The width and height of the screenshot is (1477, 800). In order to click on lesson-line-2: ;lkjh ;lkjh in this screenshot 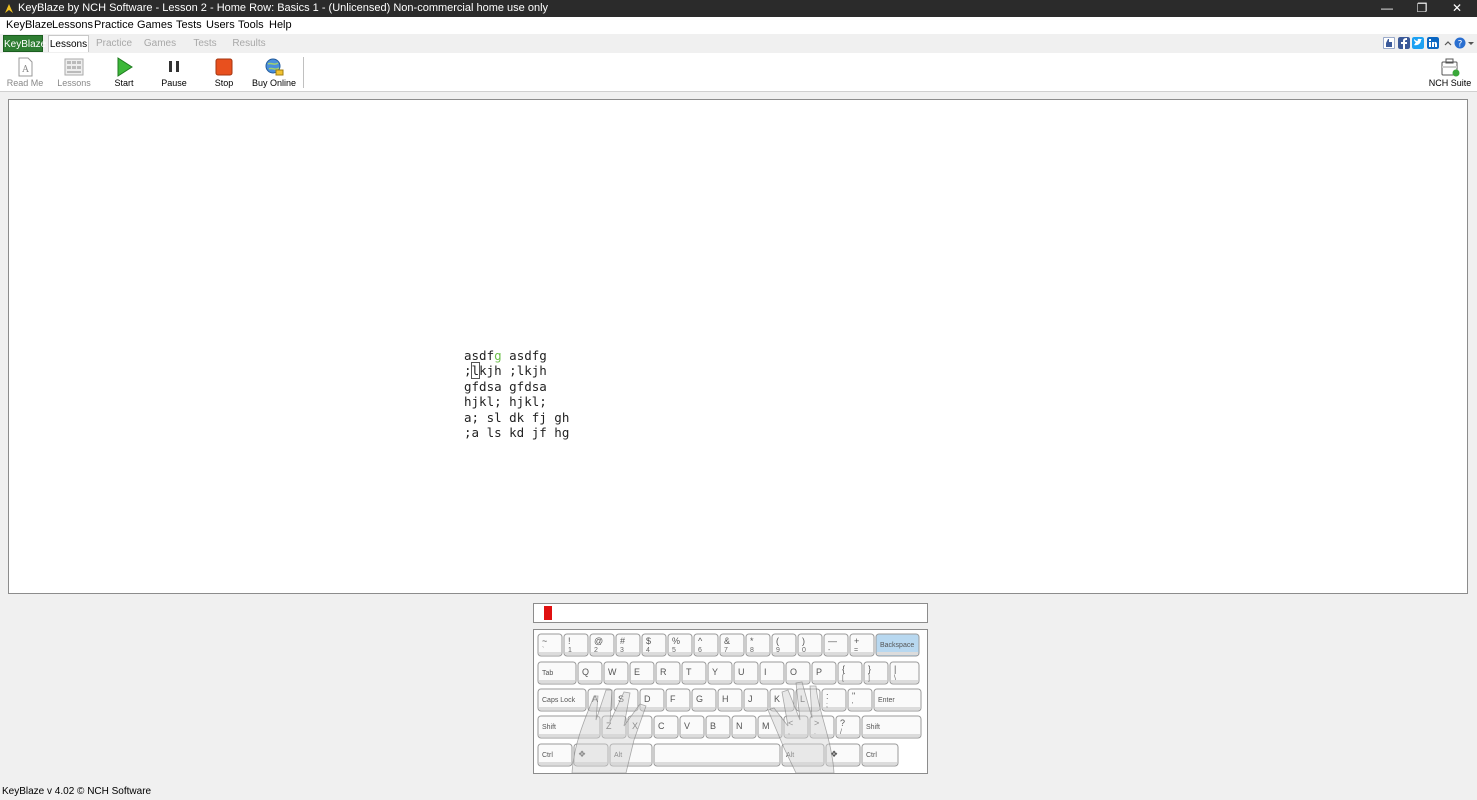, I will do `click(516, 371)`.